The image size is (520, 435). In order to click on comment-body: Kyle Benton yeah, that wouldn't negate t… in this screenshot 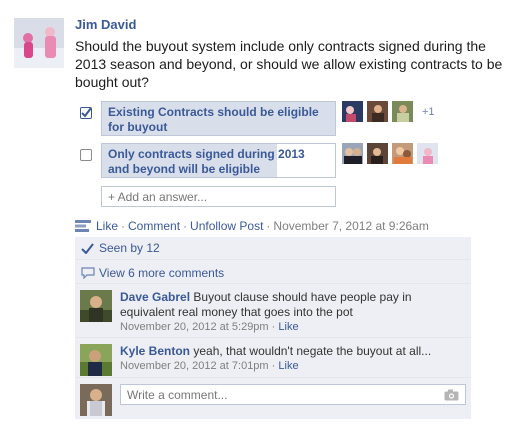, I will do `click(290, 359)`.